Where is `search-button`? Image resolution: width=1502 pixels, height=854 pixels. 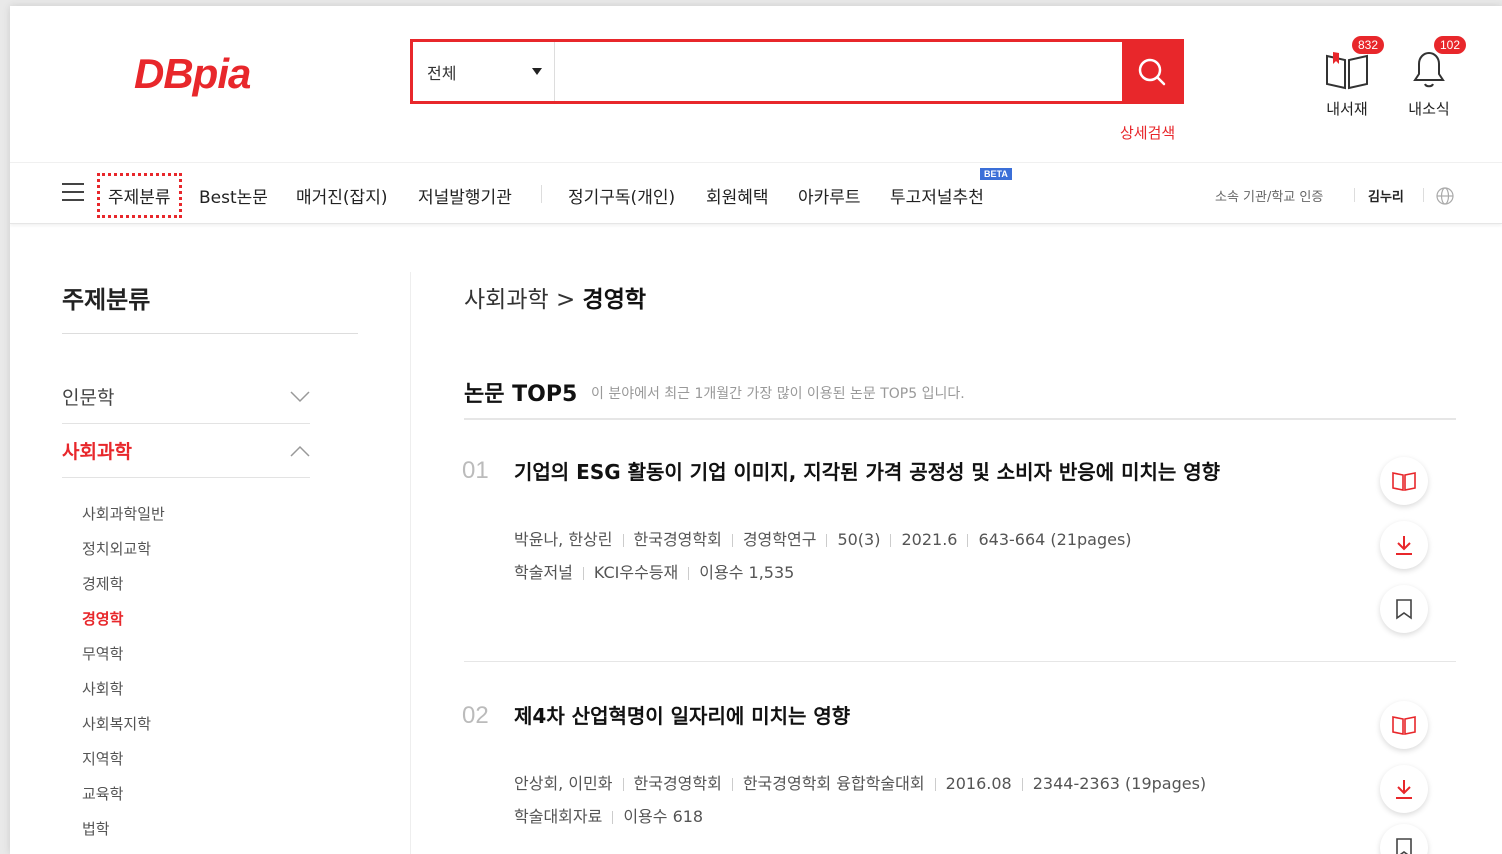 search-button is located at coordinates (1151, 71).